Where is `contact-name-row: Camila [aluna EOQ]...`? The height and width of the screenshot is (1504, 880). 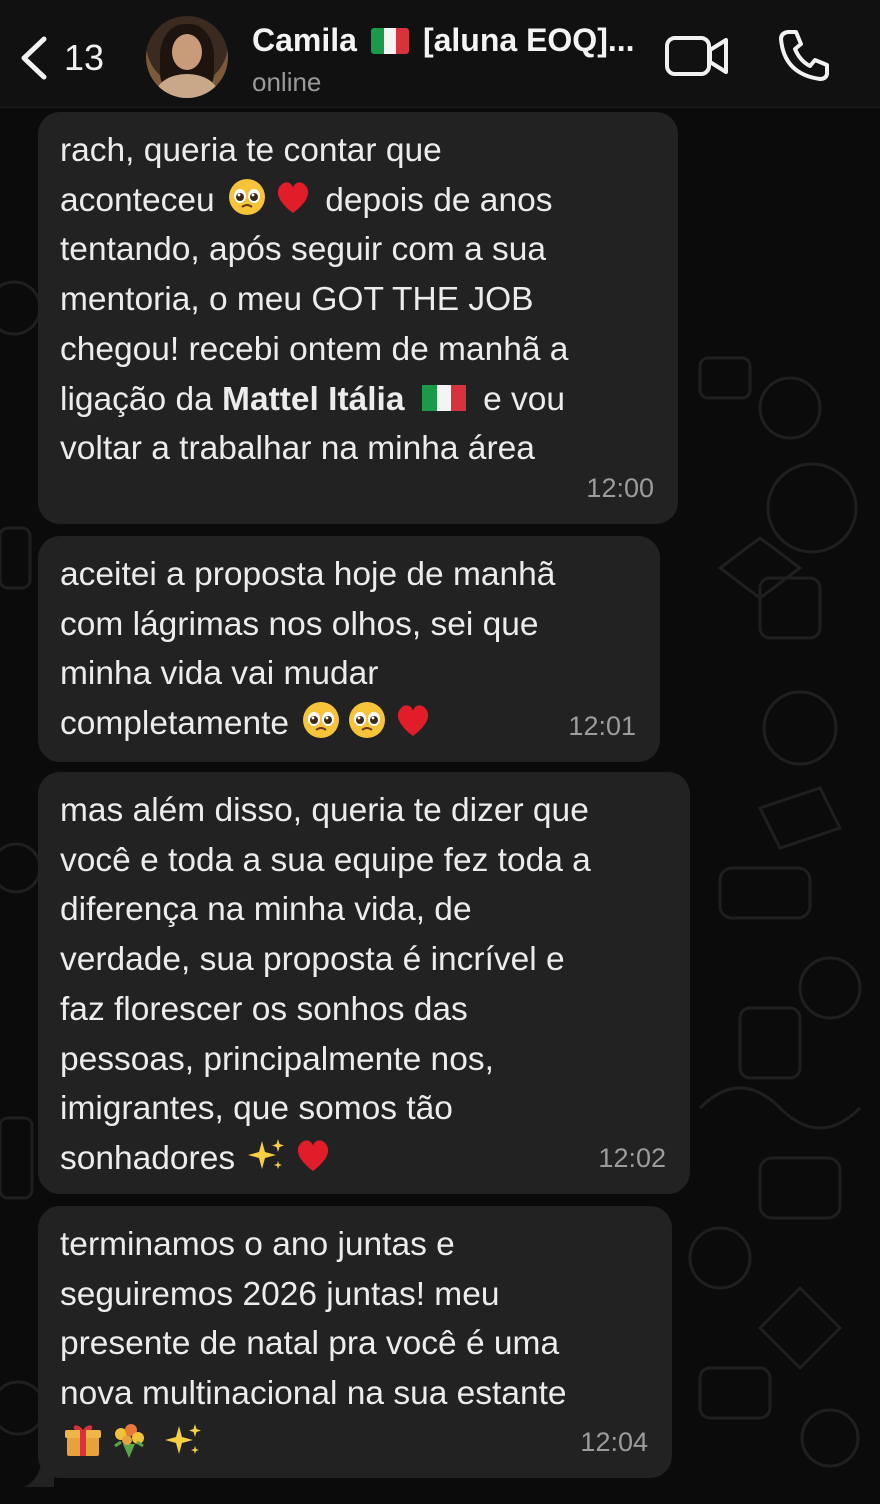
contact-name-row: Camila [aluna EOQ]... is located at coordinates (452, 40).